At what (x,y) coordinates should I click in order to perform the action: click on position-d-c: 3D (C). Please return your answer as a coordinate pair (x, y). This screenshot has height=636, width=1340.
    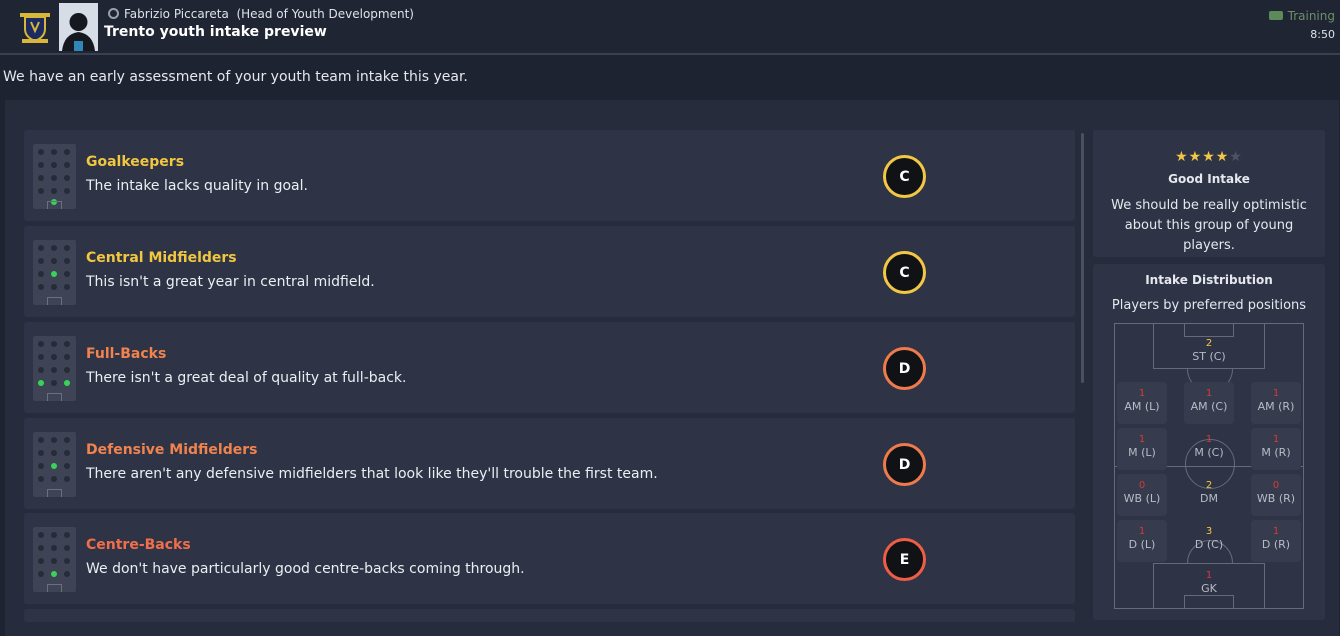
    Looking at the image, I should click on (1209, 541).